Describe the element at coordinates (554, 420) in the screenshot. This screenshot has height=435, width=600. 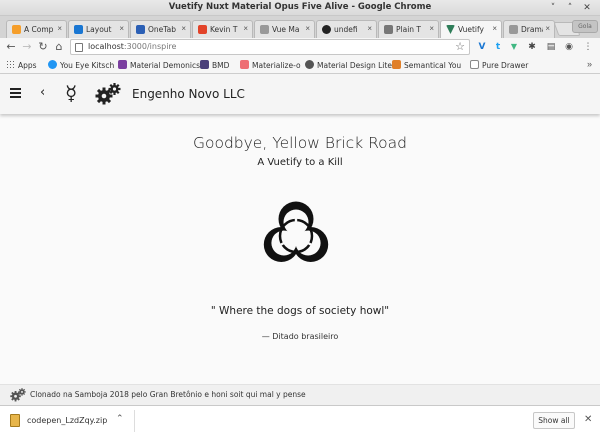
I see `show-all-button: Show all` at that location.